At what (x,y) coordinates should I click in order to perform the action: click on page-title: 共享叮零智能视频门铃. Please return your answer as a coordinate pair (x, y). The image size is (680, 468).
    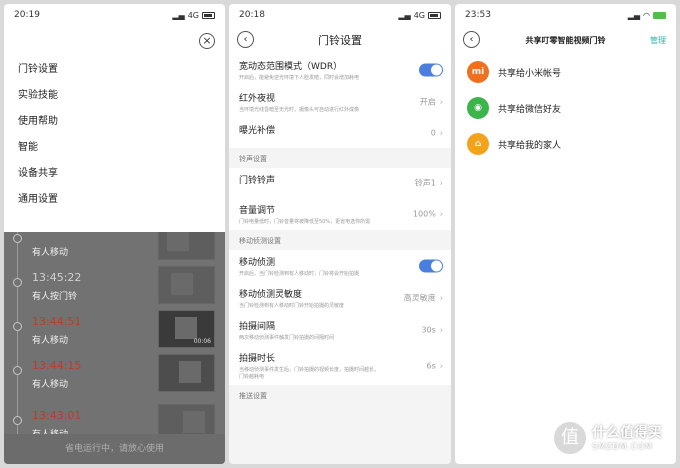
    Looking at the image, I should click on (565, 40).